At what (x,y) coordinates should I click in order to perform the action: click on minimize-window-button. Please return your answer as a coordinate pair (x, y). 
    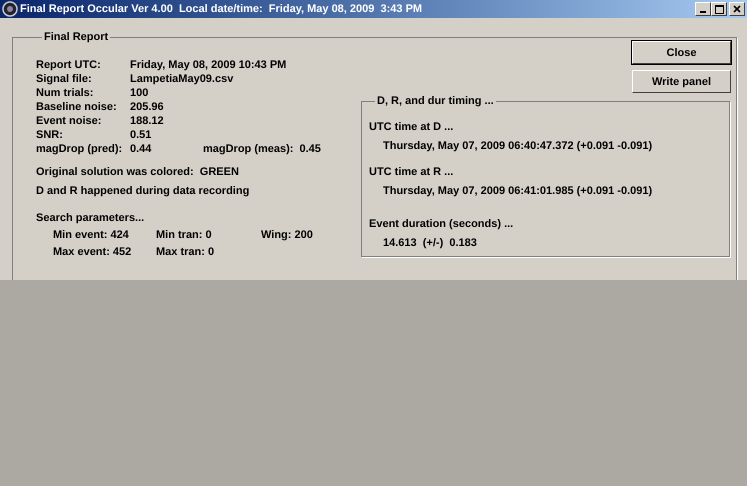
    Looking at the image, I should click on (703, 9).